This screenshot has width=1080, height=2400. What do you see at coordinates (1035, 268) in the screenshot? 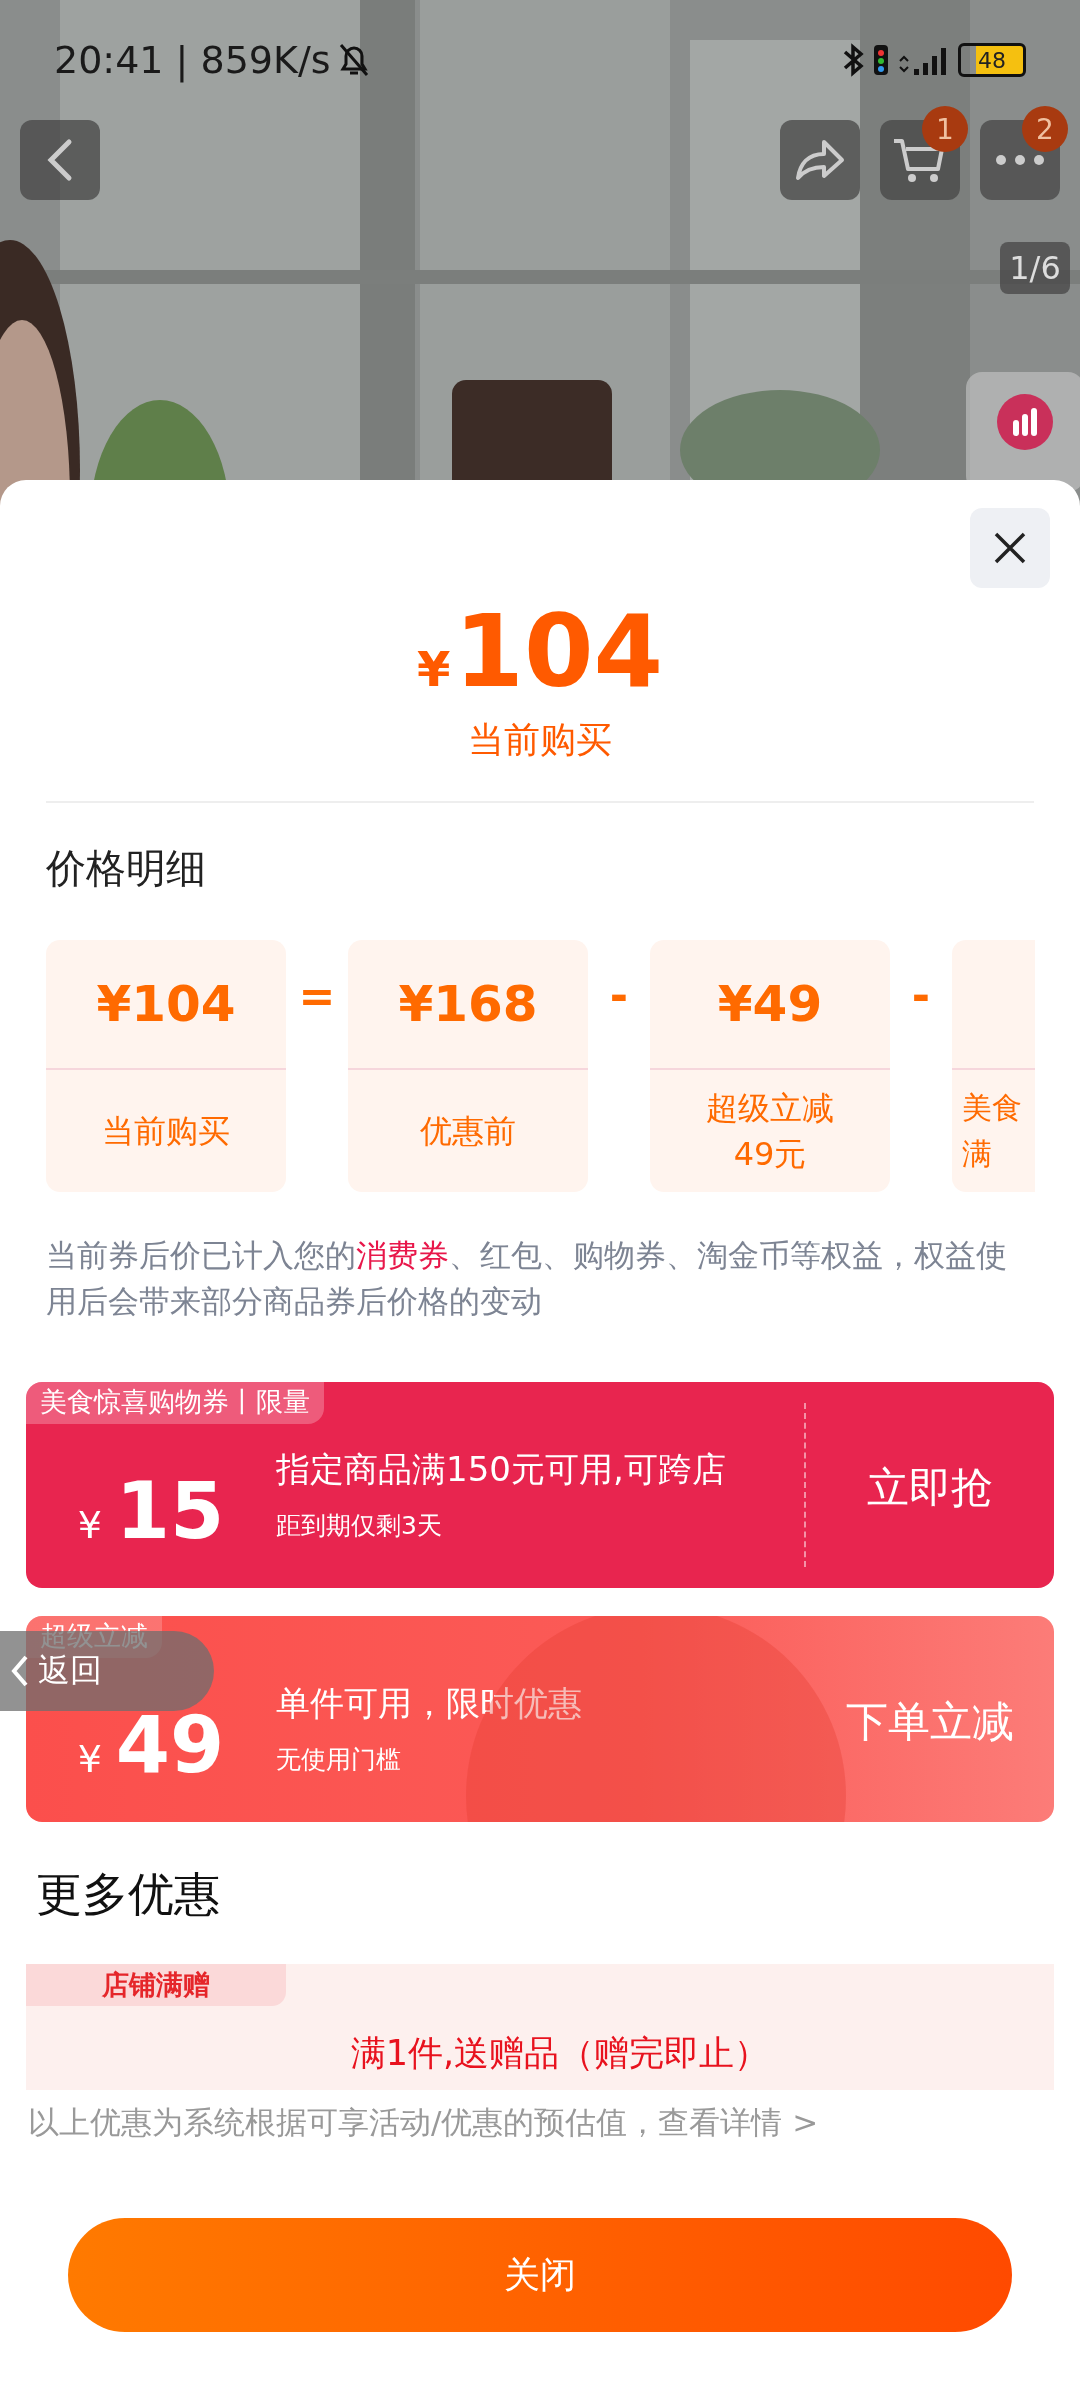
I see `image-counter: 1/6` at bounding box center [1035, 268].